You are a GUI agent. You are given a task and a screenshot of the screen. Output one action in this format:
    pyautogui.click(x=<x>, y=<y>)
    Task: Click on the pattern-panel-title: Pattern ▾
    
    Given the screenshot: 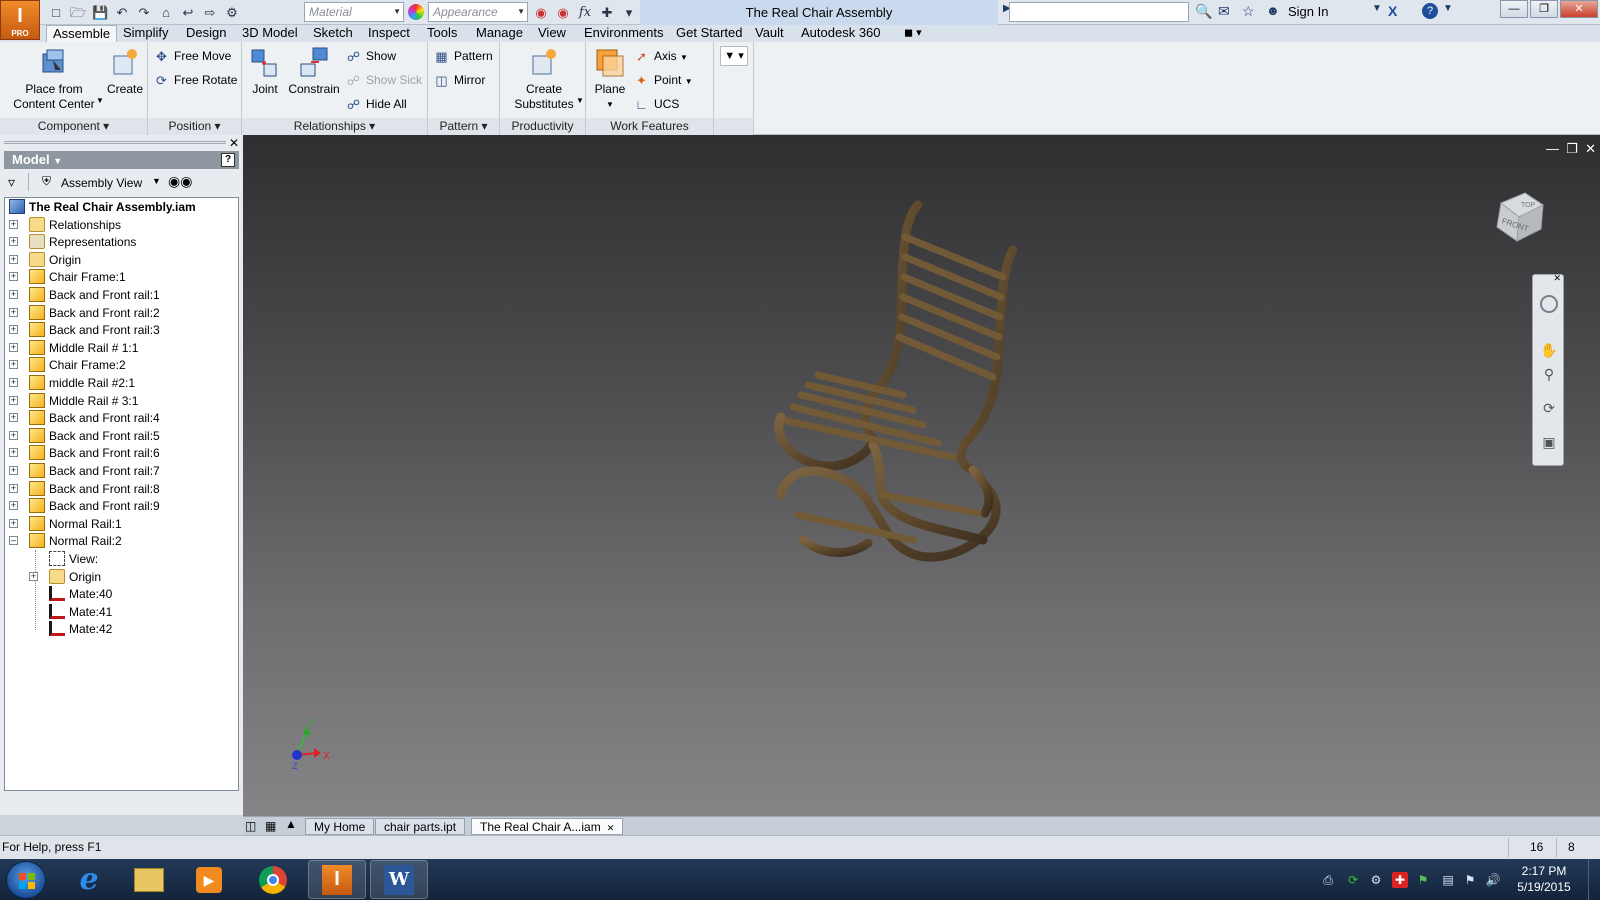 What is the action you would take?
    pyautogui.click(x=463, y=126)
    